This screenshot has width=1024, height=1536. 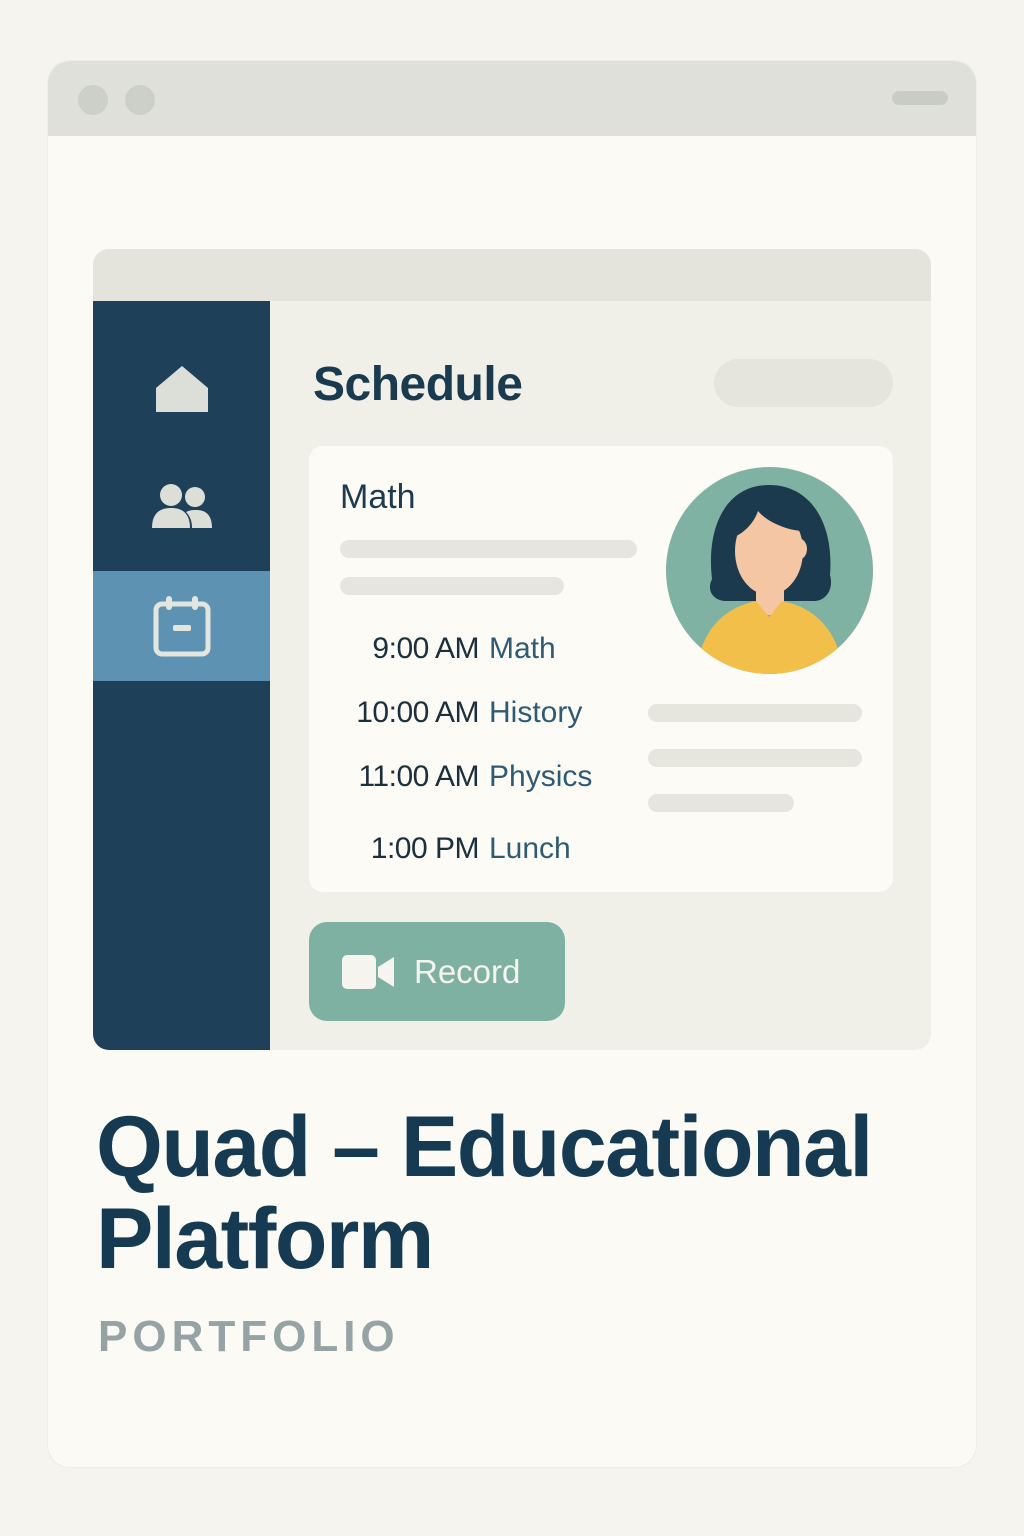 I want to click on hero-title-line2: Platform, so click(x=265, y=1239).